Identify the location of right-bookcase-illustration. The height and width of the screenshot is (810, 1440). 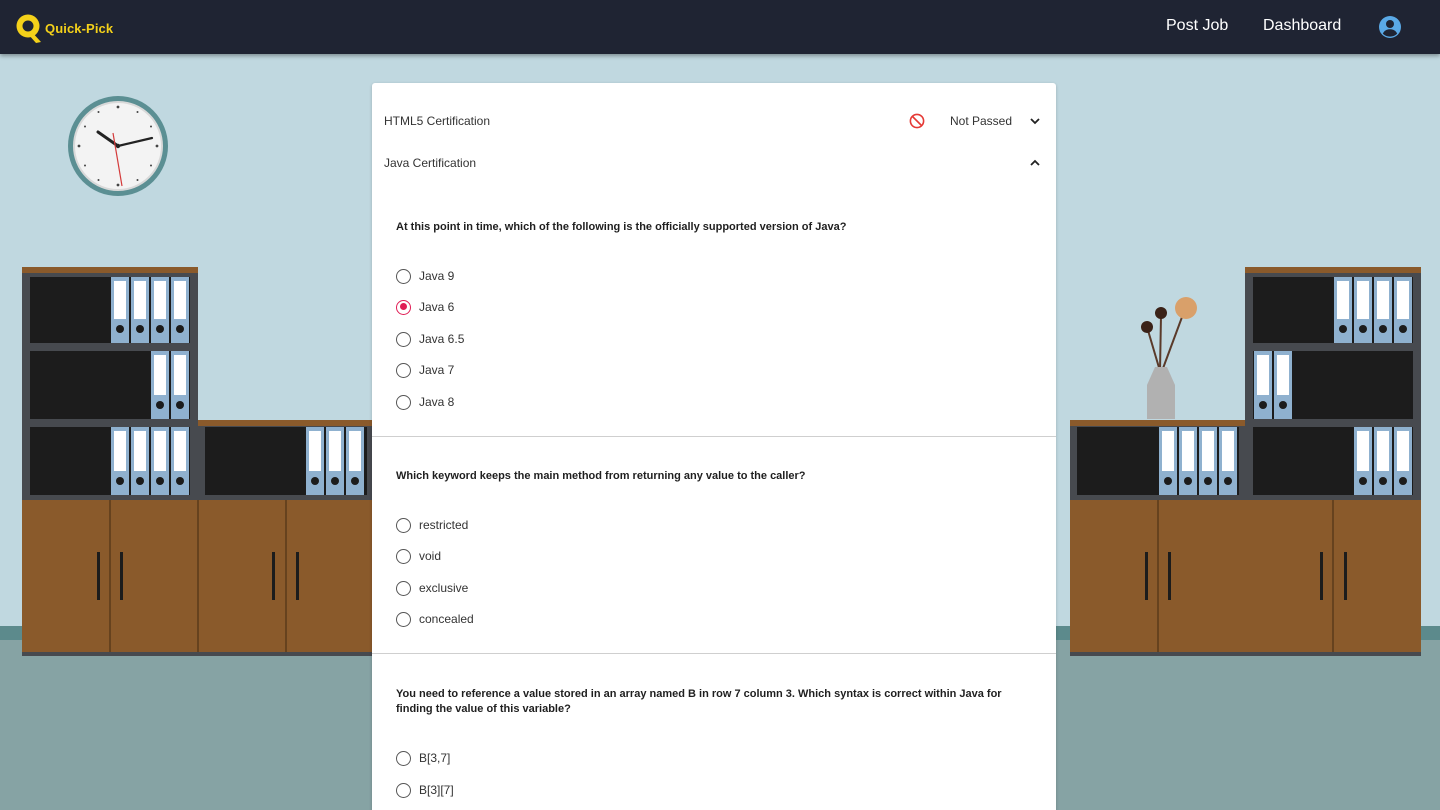
(1245, 461).